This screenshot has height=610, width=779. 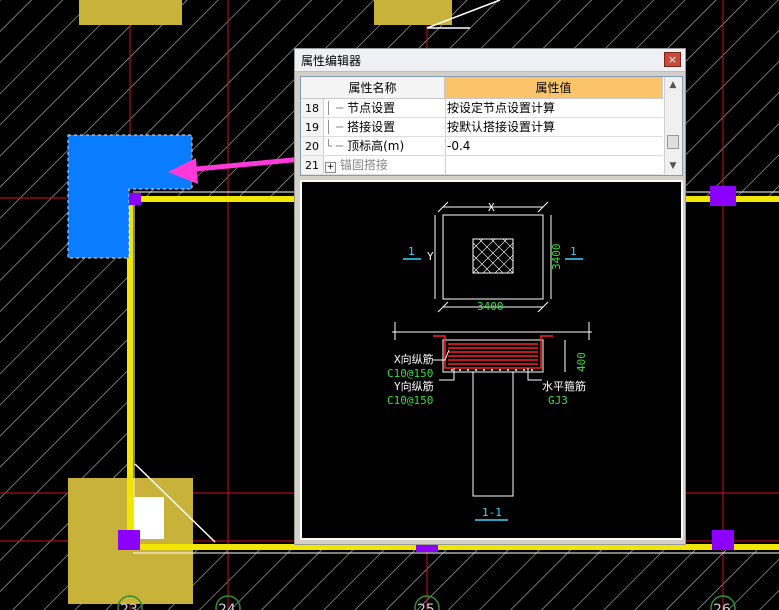 What do you see at coordinates (385, 165) in the screenshot?
I see `property-name: + 锚固搭接` at bounding box center [385, 165].